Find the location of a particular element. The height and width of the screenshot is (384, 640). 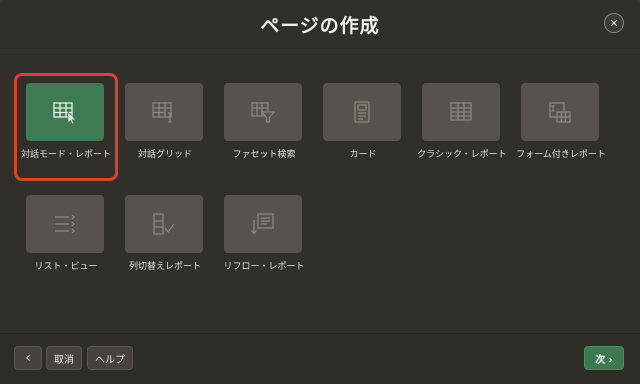

column-toggle-report-icon is located at coordinates (164, 224).